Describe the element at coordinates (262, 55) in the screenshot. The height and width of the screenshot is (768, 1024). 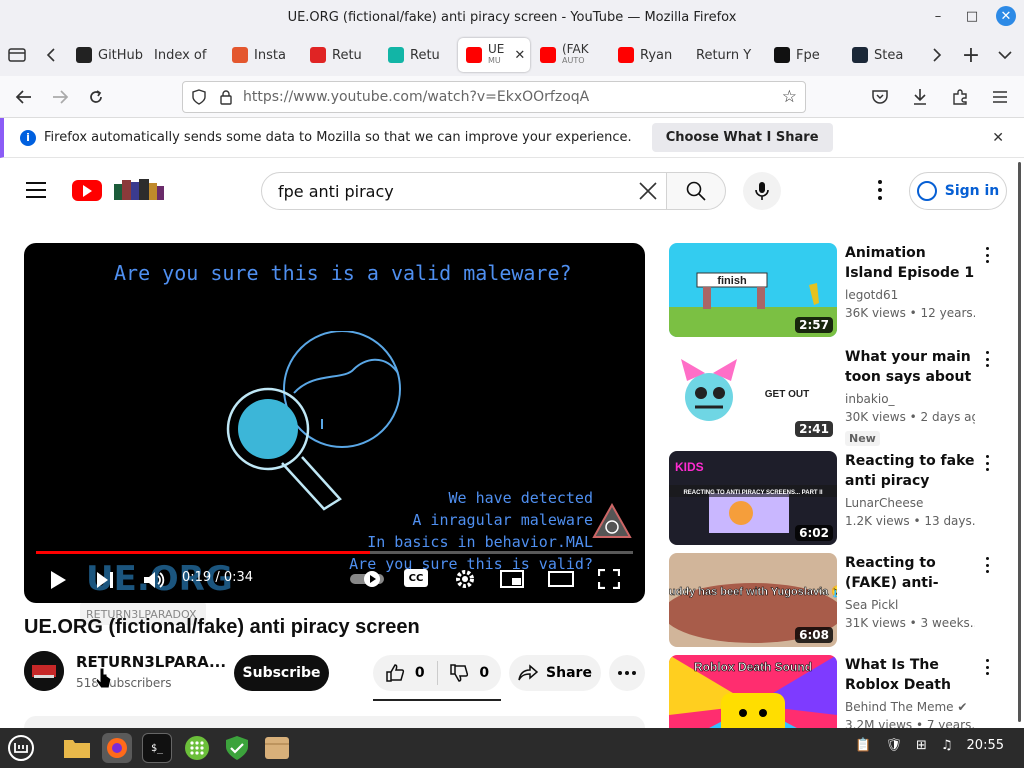
I see `tab-2: Insta` at that location.